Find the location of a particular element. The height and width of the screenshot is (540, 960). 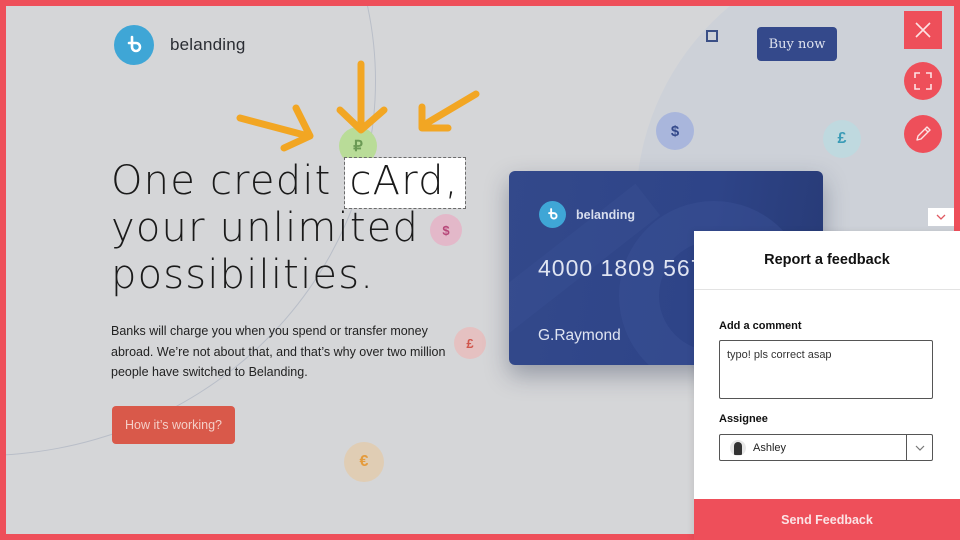

assignee-label: Assignee is located at coordinates (743, 419).